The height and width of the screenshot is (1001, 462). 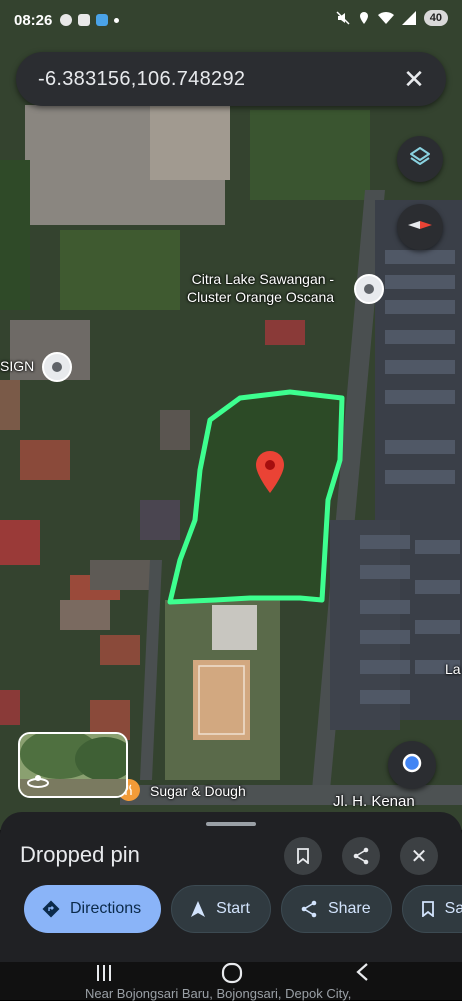 I want to click on street-label-kenan: Jl. H. Kenan, so click(x=374, y=801).